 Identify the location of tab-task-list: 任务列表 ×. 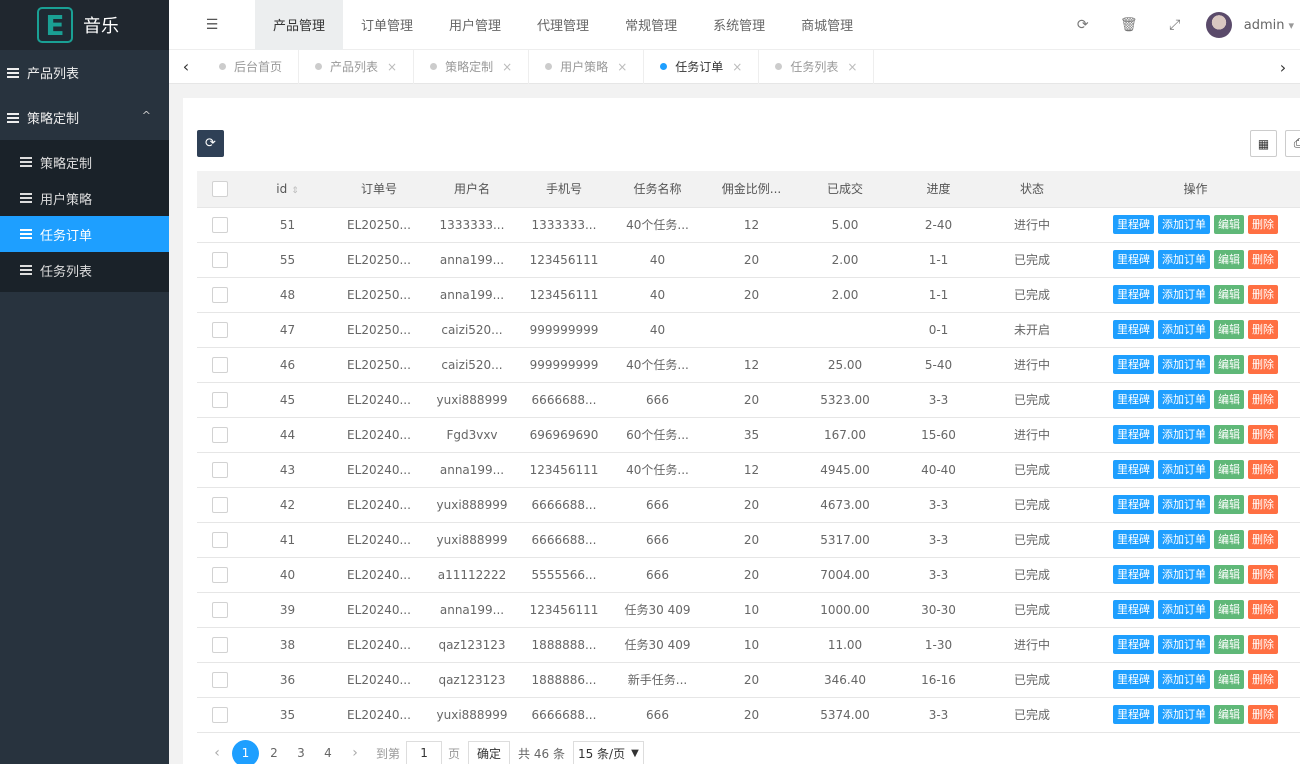
(817, 66).